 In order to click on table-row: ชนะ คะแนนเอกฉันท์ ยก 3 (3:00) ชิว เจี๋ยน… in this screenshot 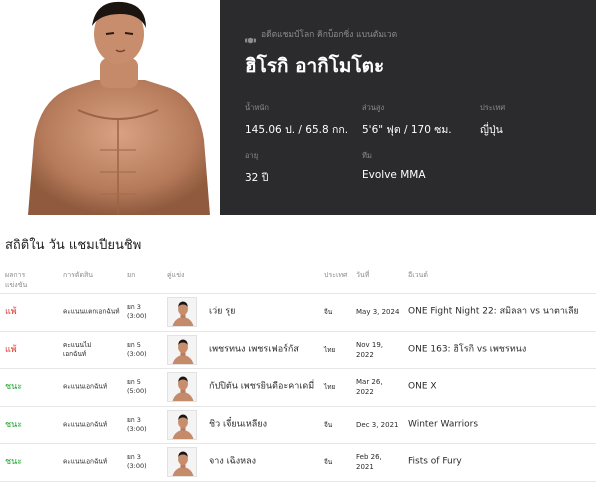, I will do `click(298, 425)`.